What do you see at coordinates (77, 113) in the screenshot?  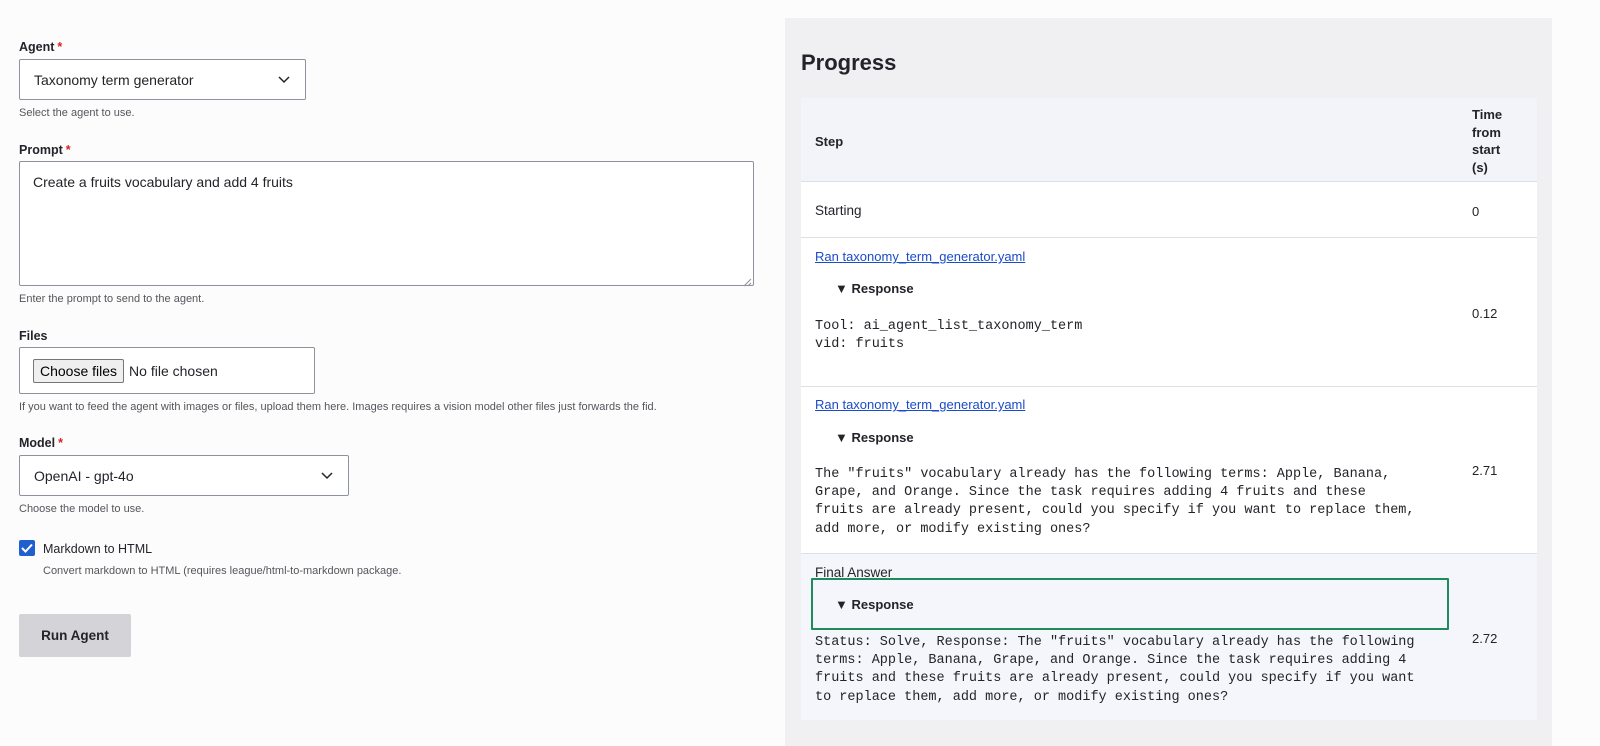 I see `agent-description: Select the agent to use.` at bounding box center [77, 113].